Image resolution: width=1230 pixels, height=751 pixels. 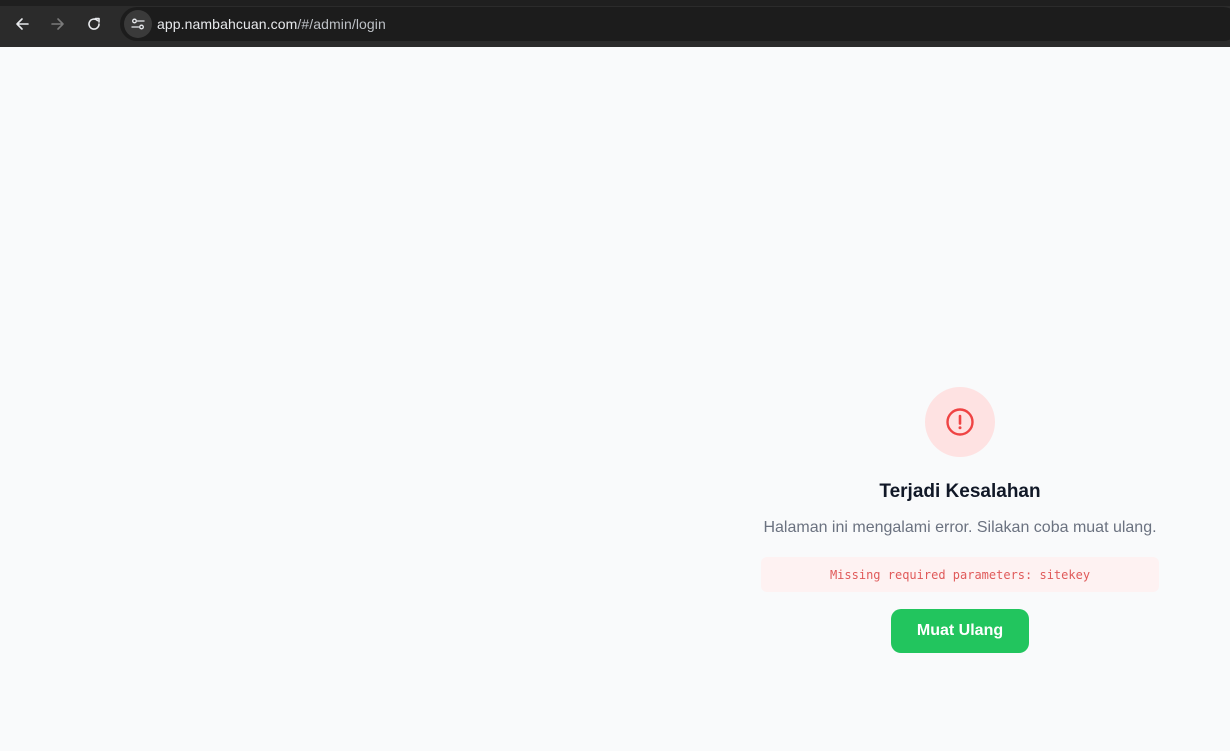 I want to click on reload-button, so click(x=94, y=24).